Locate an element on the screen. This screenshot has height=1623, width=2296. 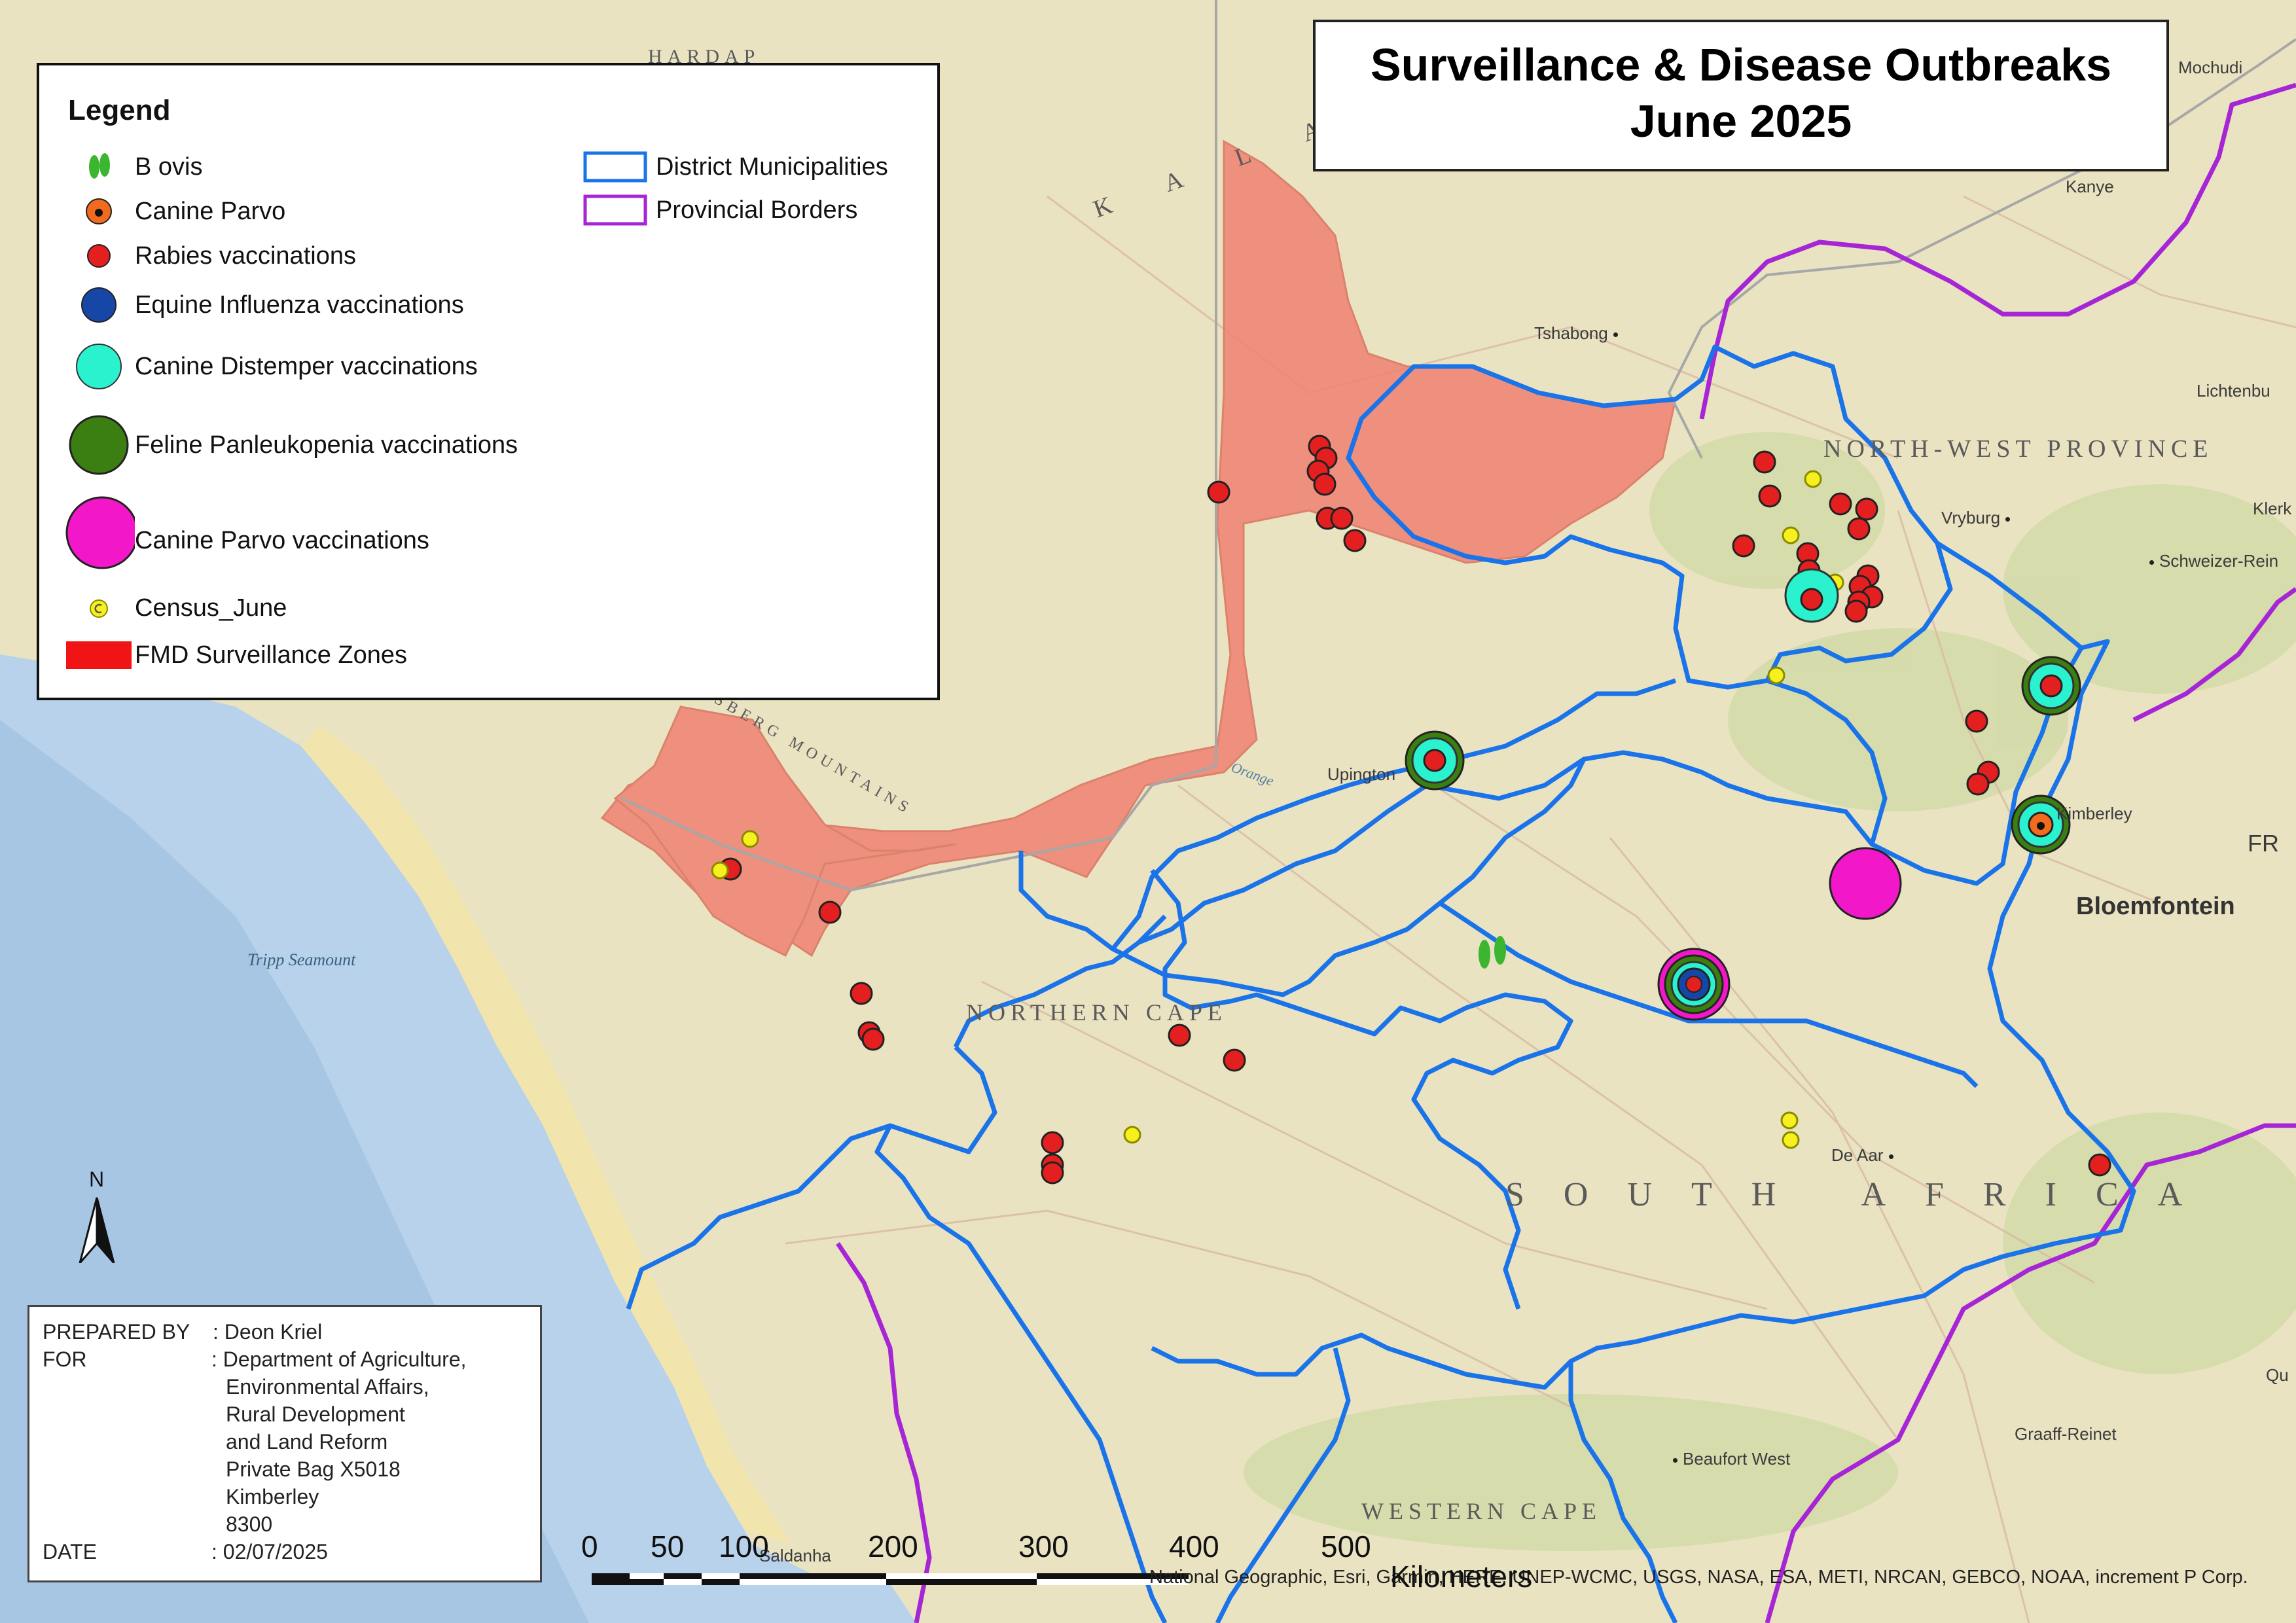
place-label: Kanye is located at coordinates (2090, 186).